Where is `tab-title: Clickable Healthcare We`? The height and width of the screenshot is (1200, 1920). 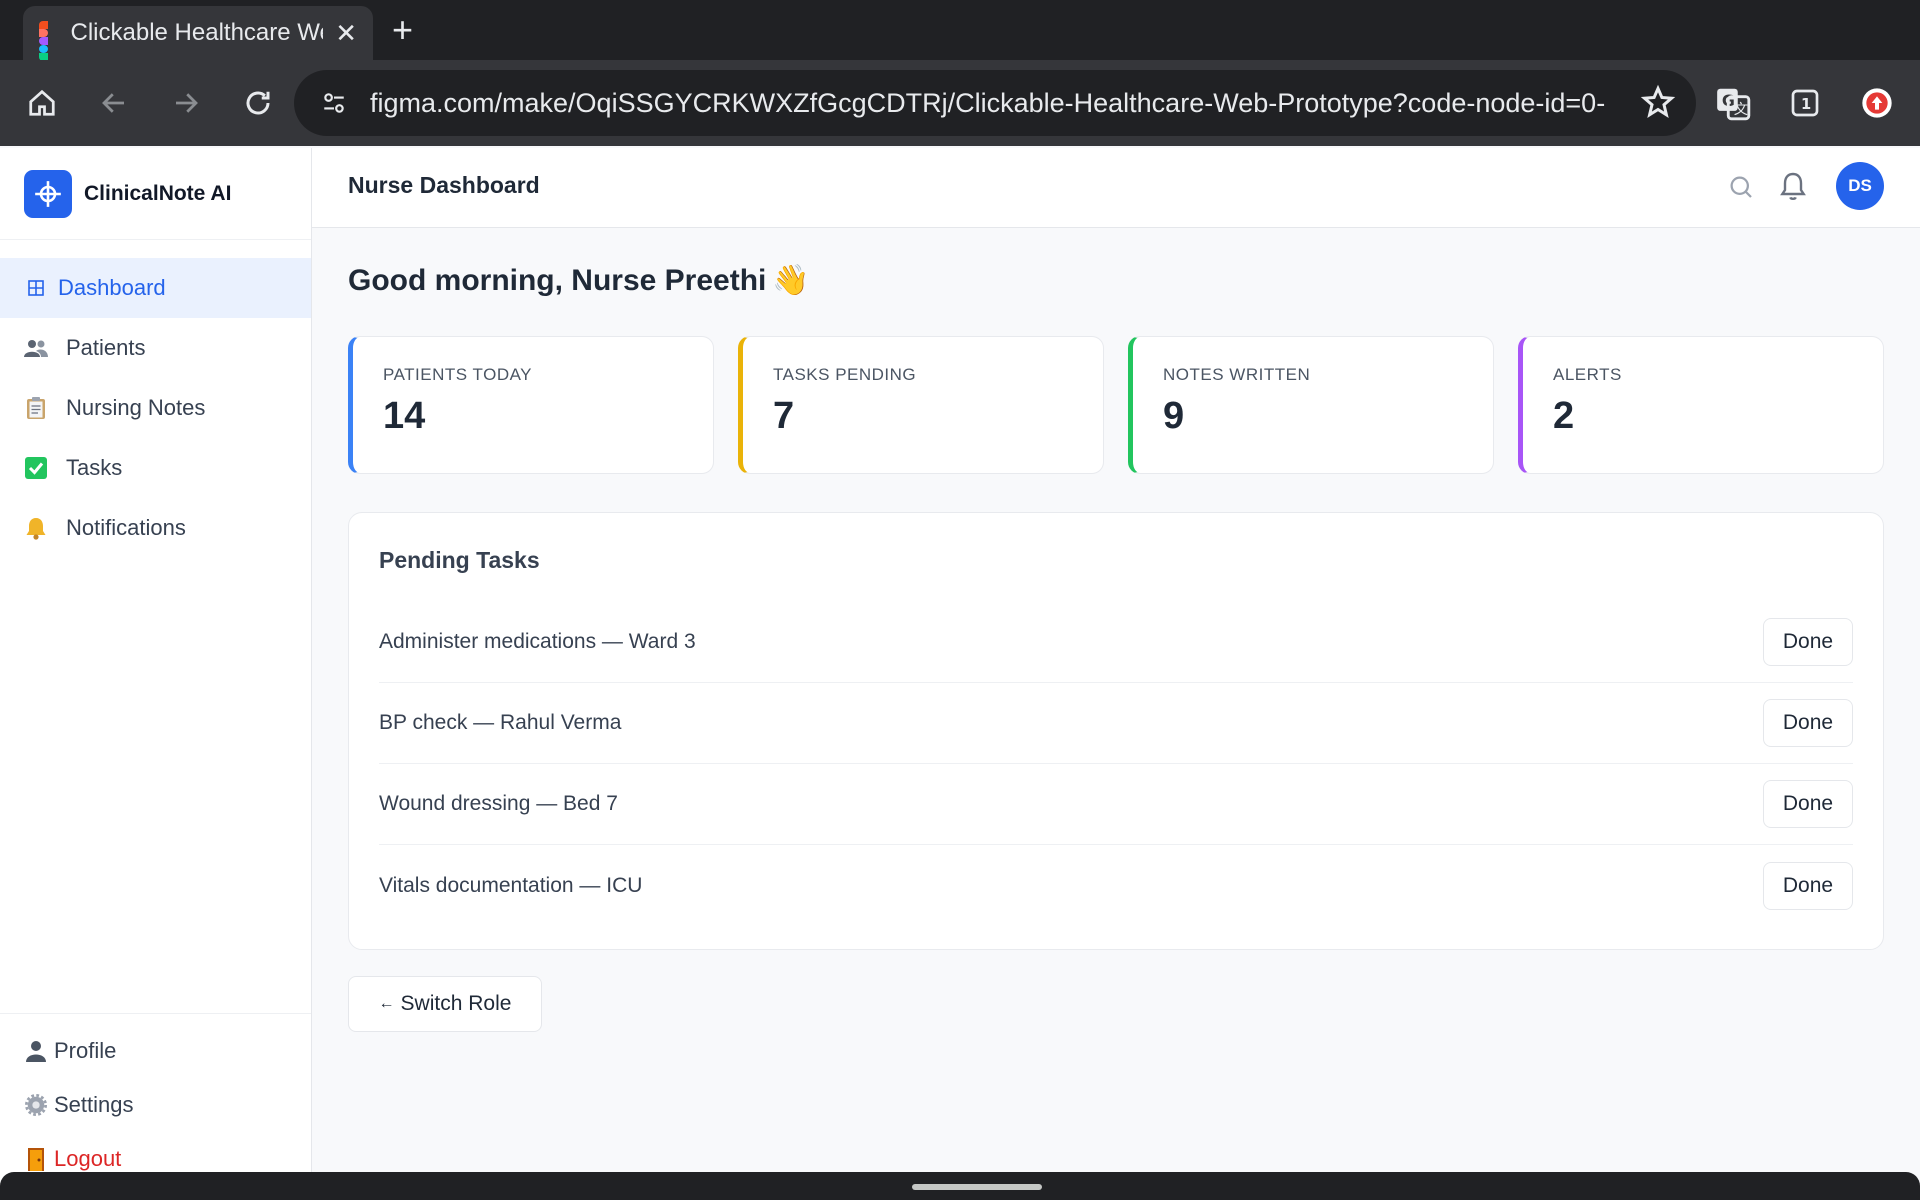
tab-title: Clickable Healthcare We is located at coordinates (197, 32).